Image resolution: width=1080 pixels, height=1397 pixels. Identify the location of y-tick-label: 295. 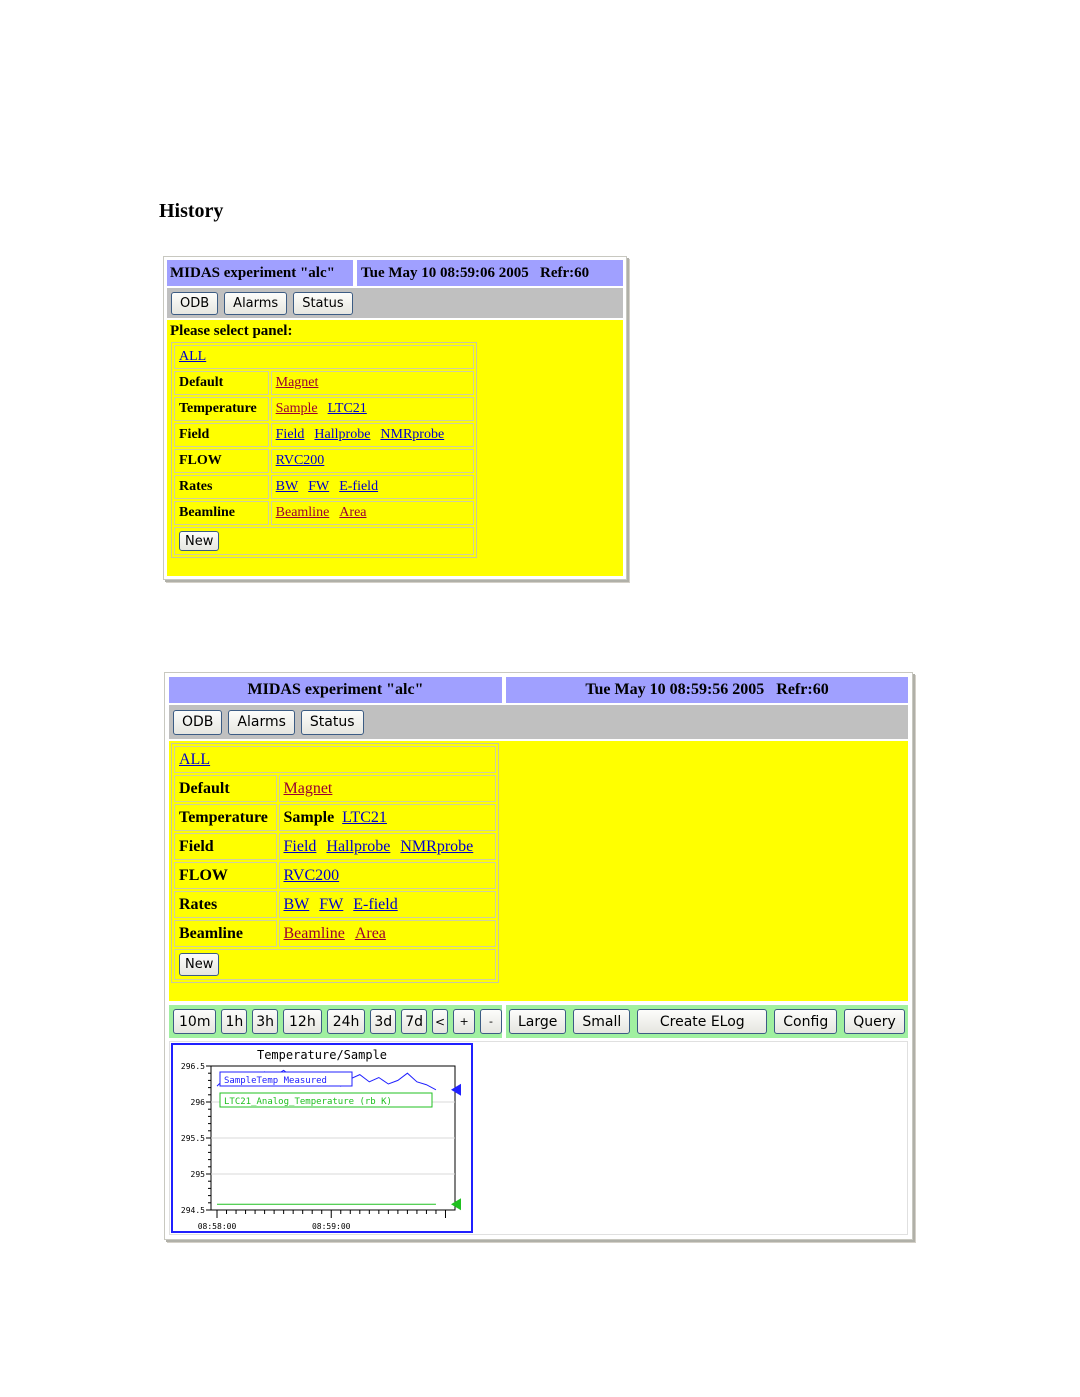
(198, 1174).